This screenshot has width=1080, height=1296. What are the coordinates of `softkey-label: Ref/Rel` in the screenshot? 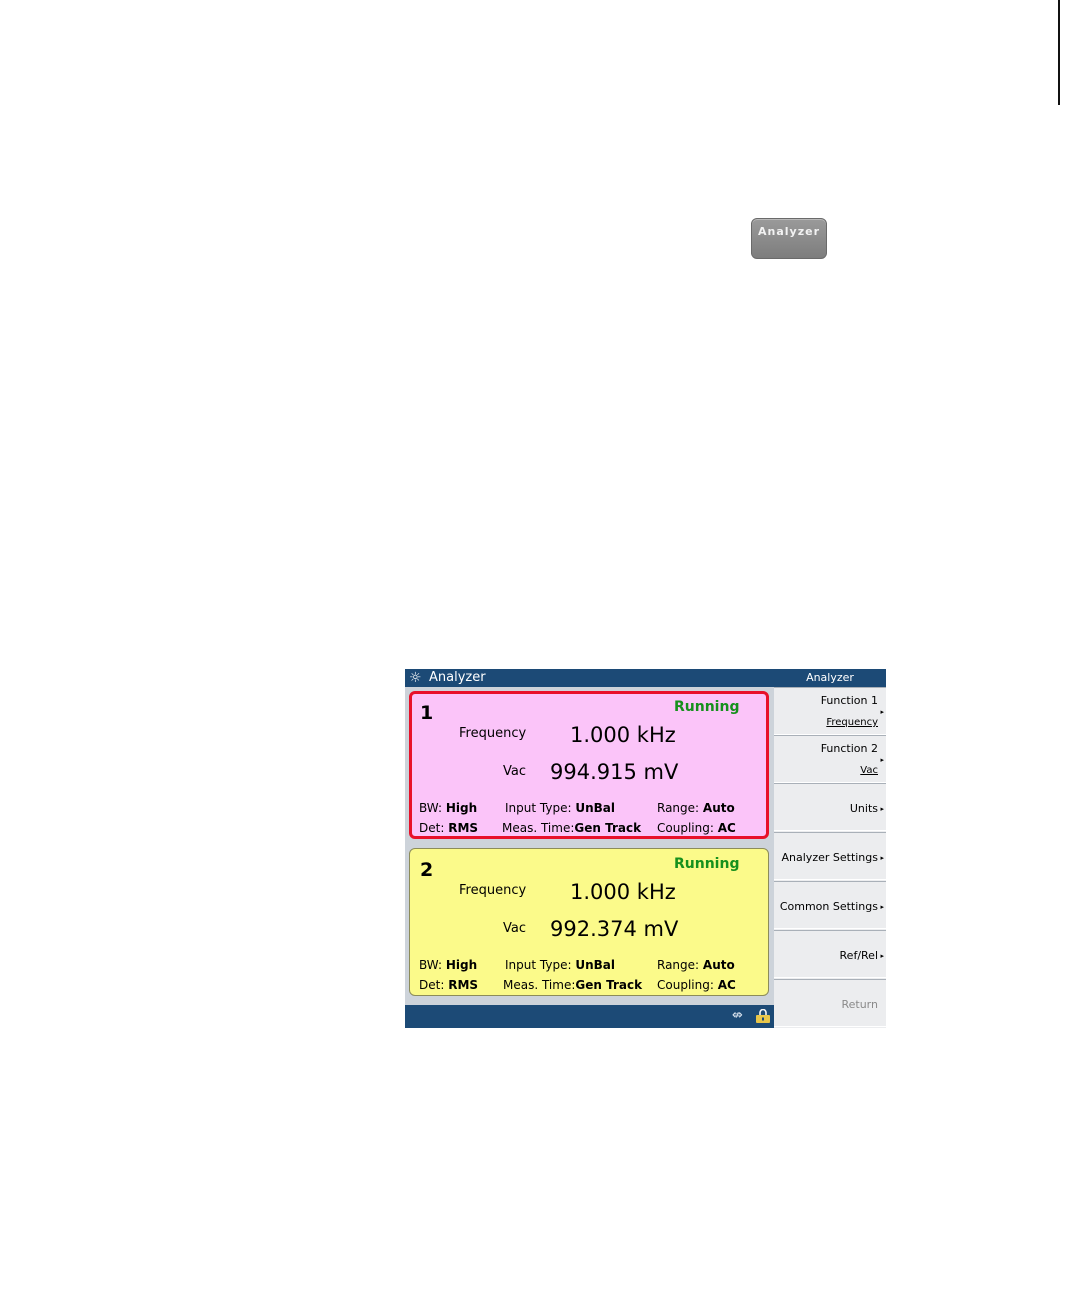 It's located at (858, 955).